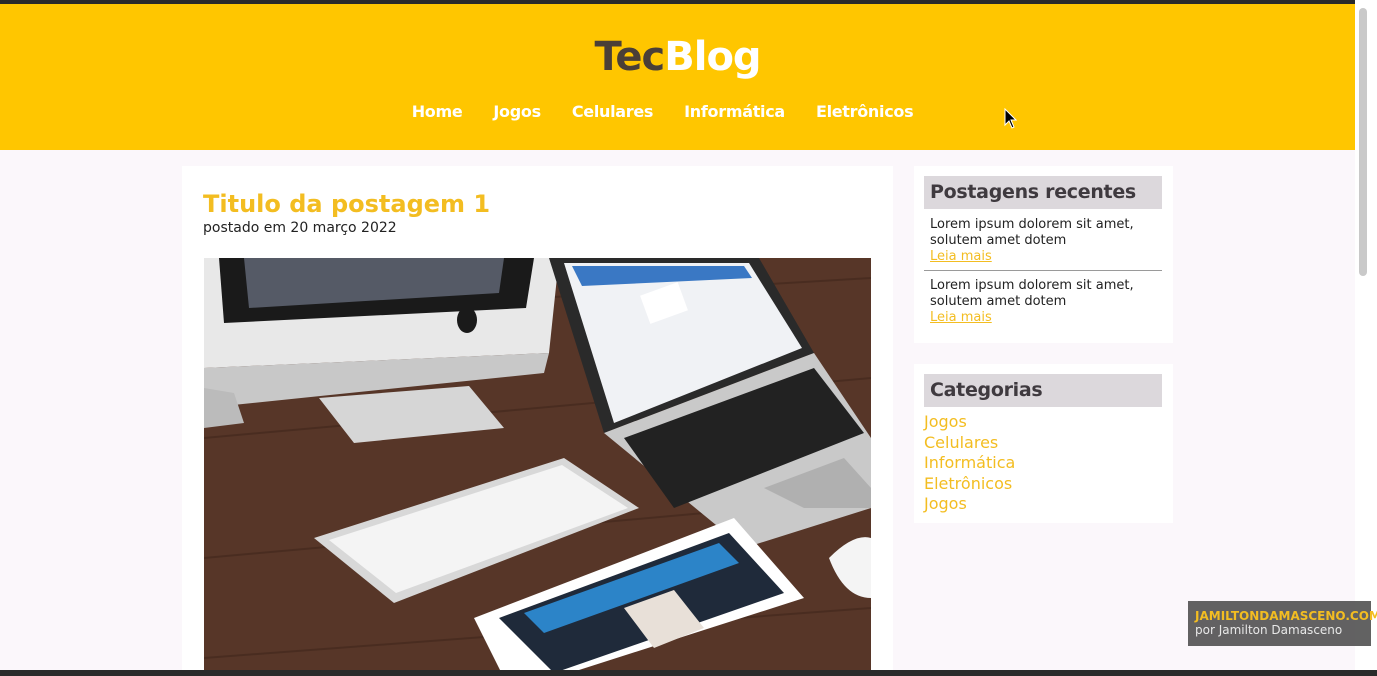 Image resolution: width=1377 pixels, height=676 pixels. What do you see at coordinates (688, 673) in the screenshot?
I see `video-frame-bottom` at bounding box center [688, 673].